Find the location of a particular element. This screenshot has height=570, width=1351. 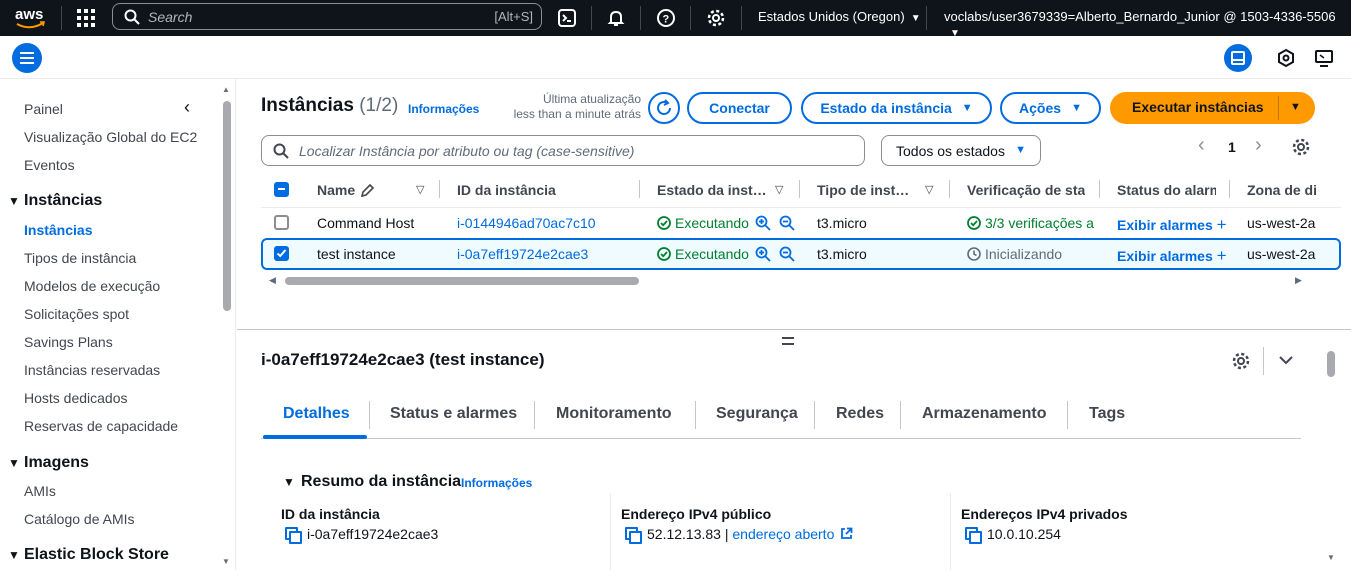

sidebar-item-catalogo-amis: Catálogo de AMIs is located at coordinates (79, 519).